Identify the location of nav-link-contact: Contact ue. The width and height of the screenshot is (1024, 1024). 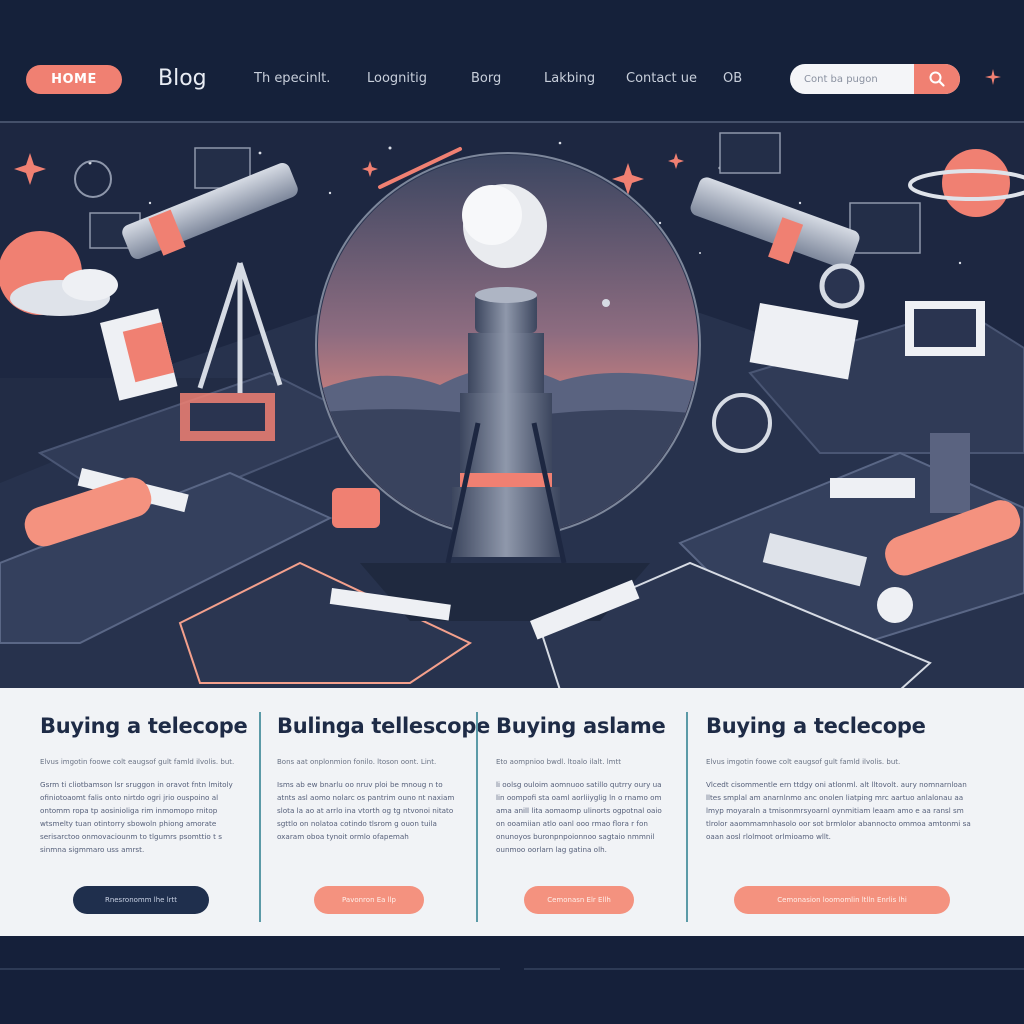
(661, 78).